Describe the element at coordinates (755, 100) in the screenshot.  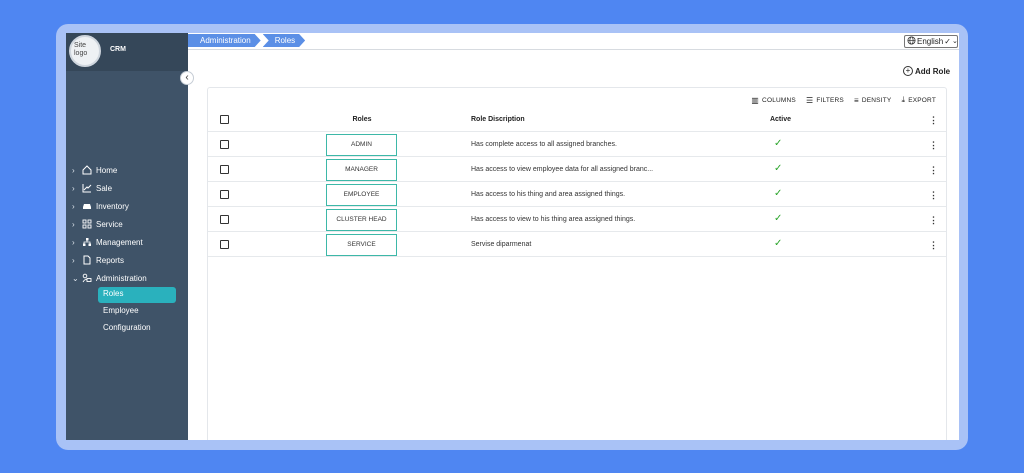
I see `columns-icon: ▥` at that location.